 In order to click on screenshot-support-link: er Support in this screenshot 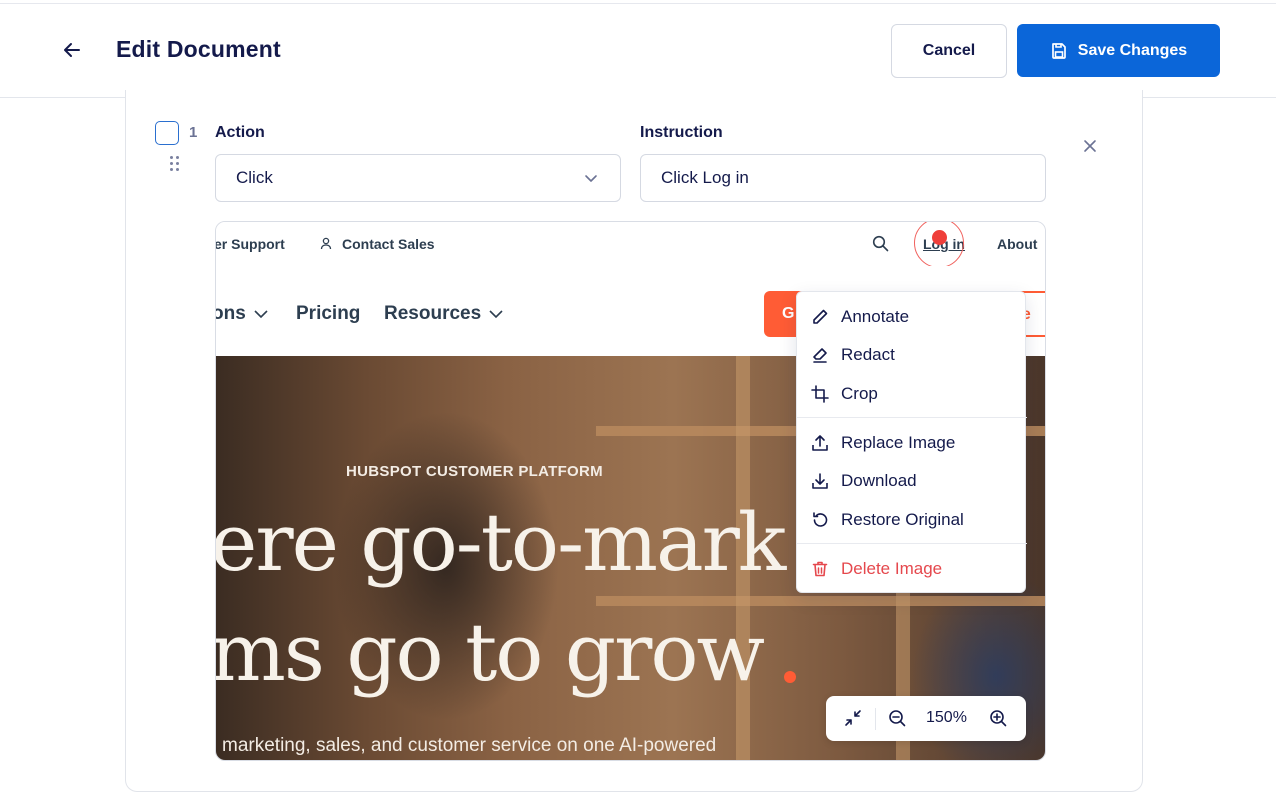, I will do `click(250, 244)`.